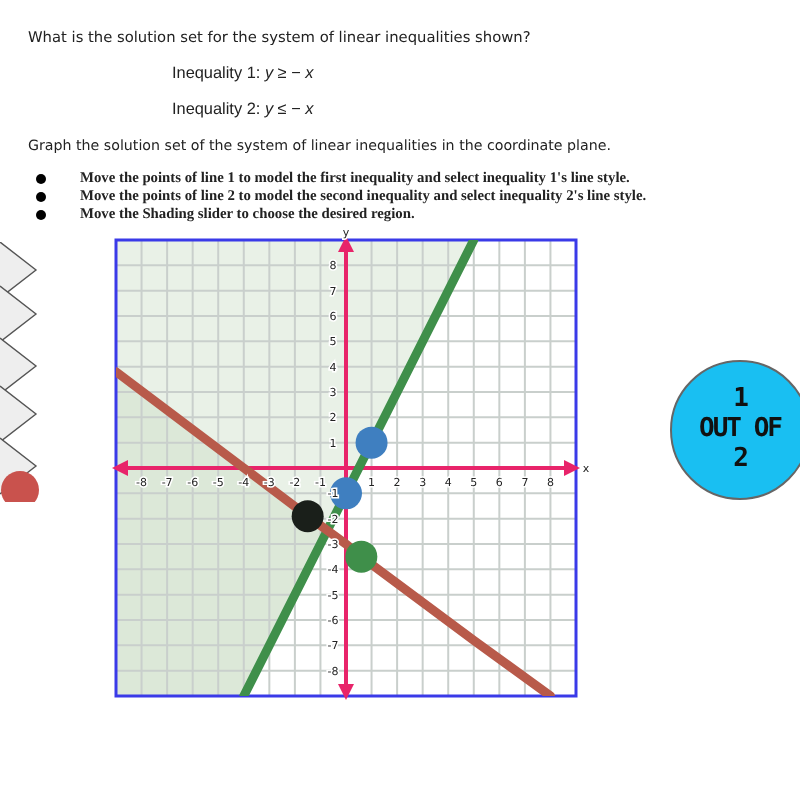 The width and height of the screenshot is (800, 800). What do you see at coordinates (244, 109) in the screenshot?
I see `inequality-text: Inequality 2: y ≤ − x` at bounding box center [244, 109].